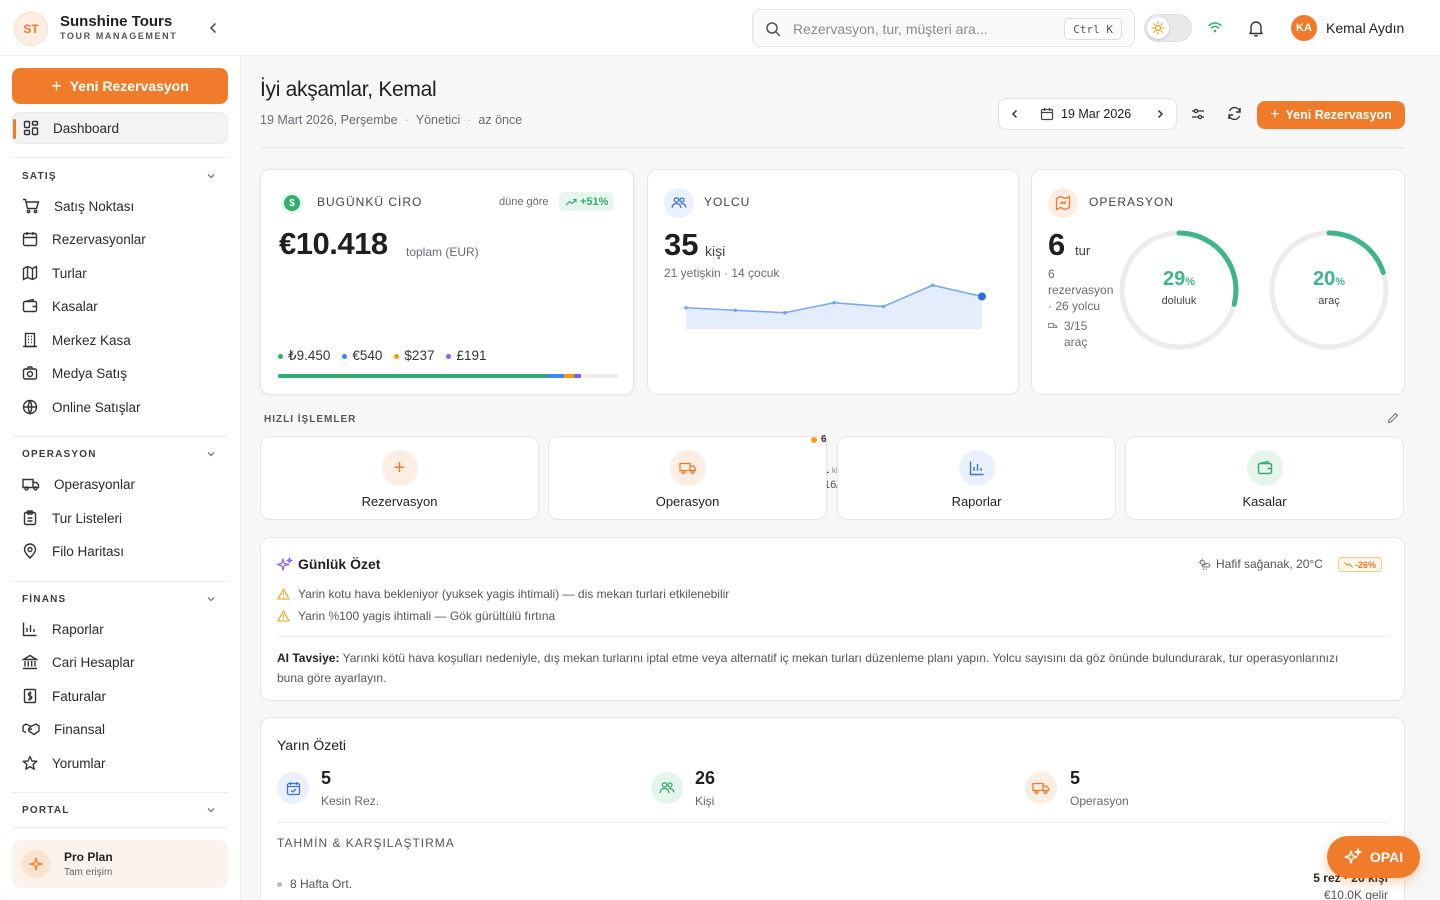 The height and width of the screenshot is (900, 1440). What do you see at coordinates (31, 29) in the screenshot?
I see `brand-logo: ST` at bounding box center [31, 29].